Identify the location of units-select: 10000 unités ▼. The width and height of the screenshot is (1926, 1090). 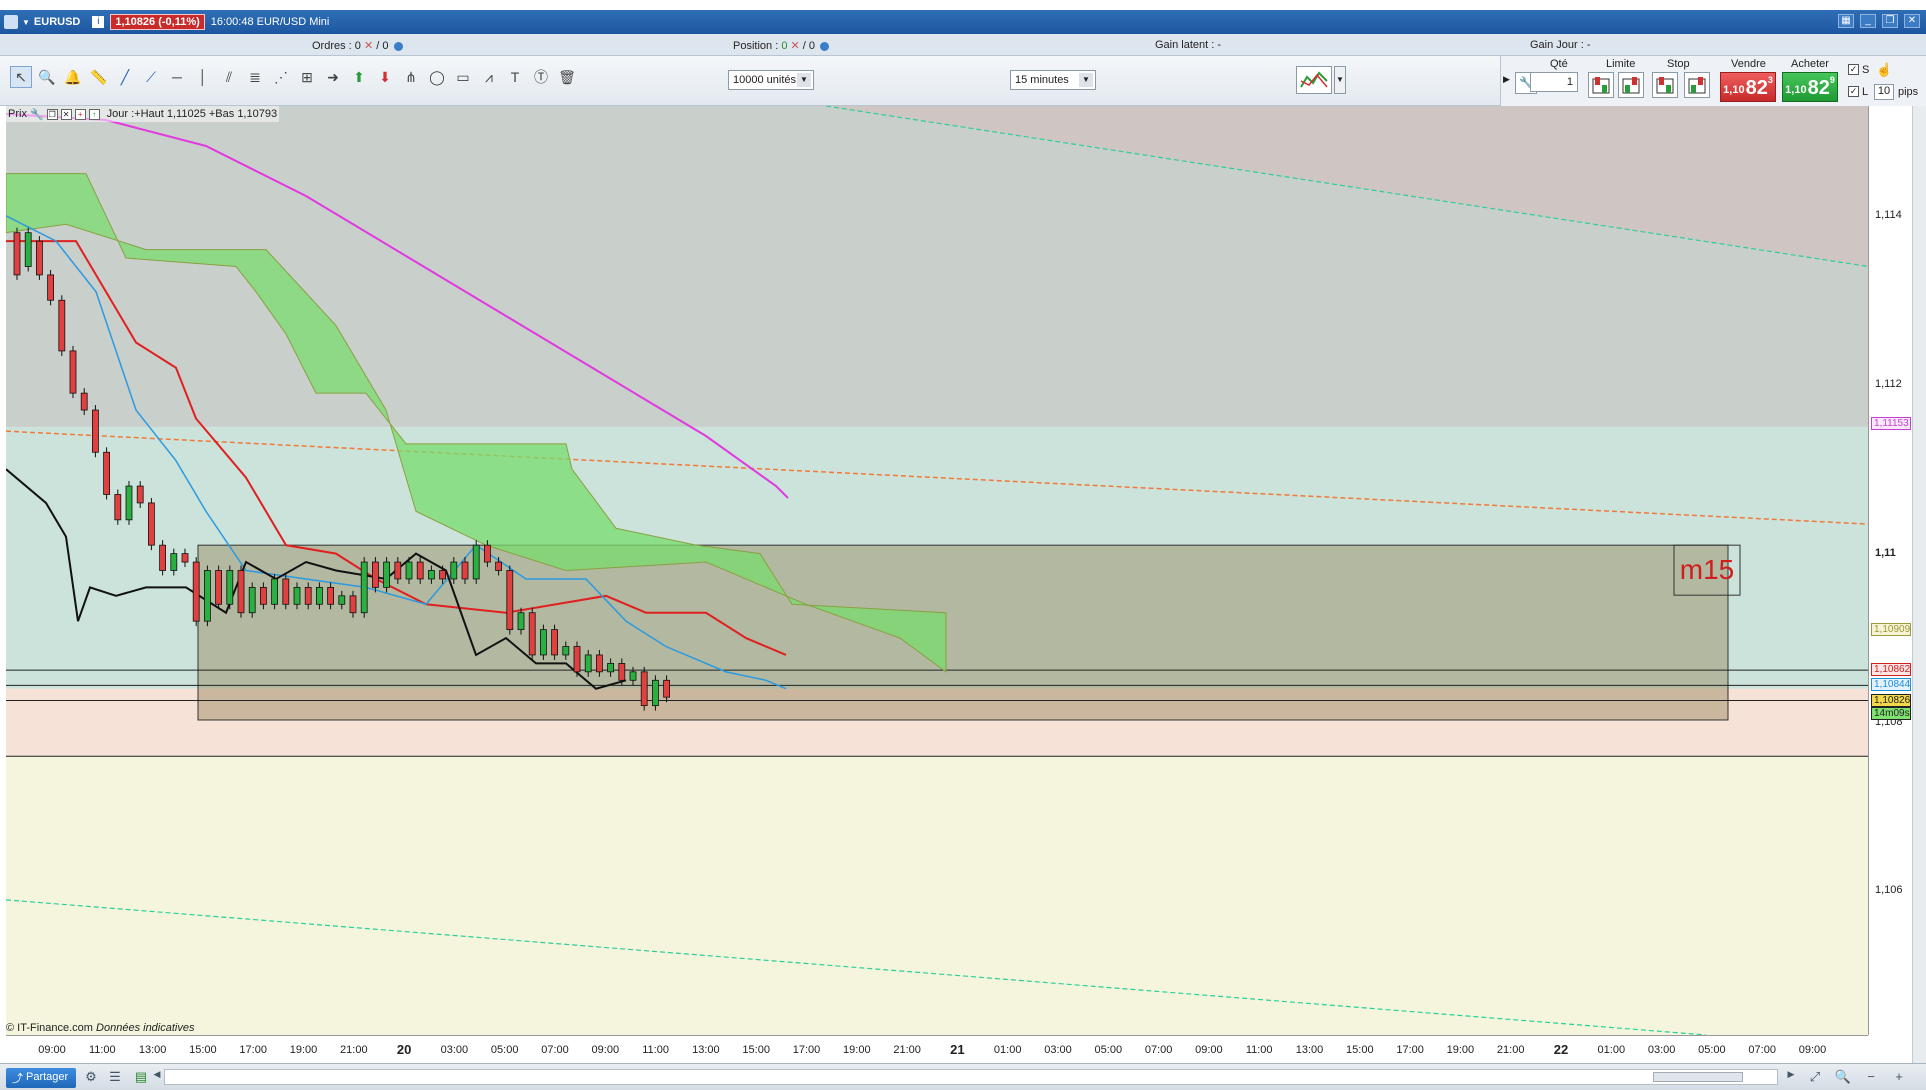
(771, 80).